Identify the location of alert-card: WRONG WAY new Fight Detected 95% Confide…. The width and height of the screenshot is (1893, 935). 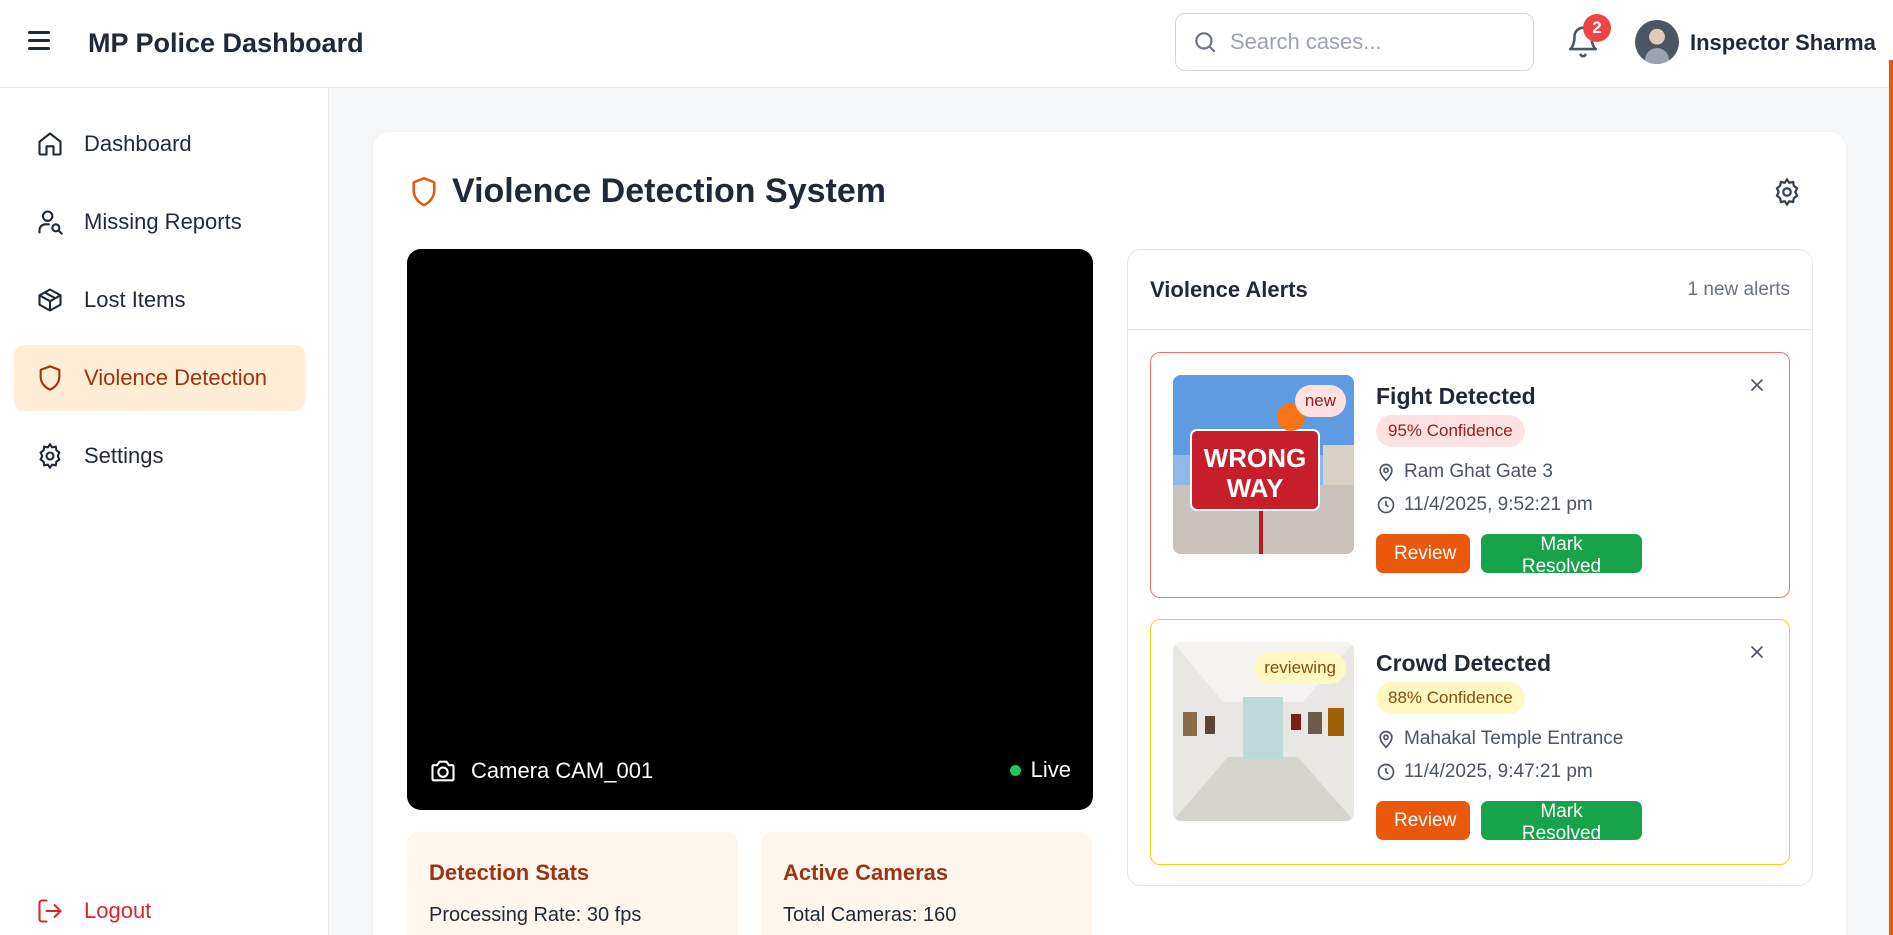
(1470, 475).